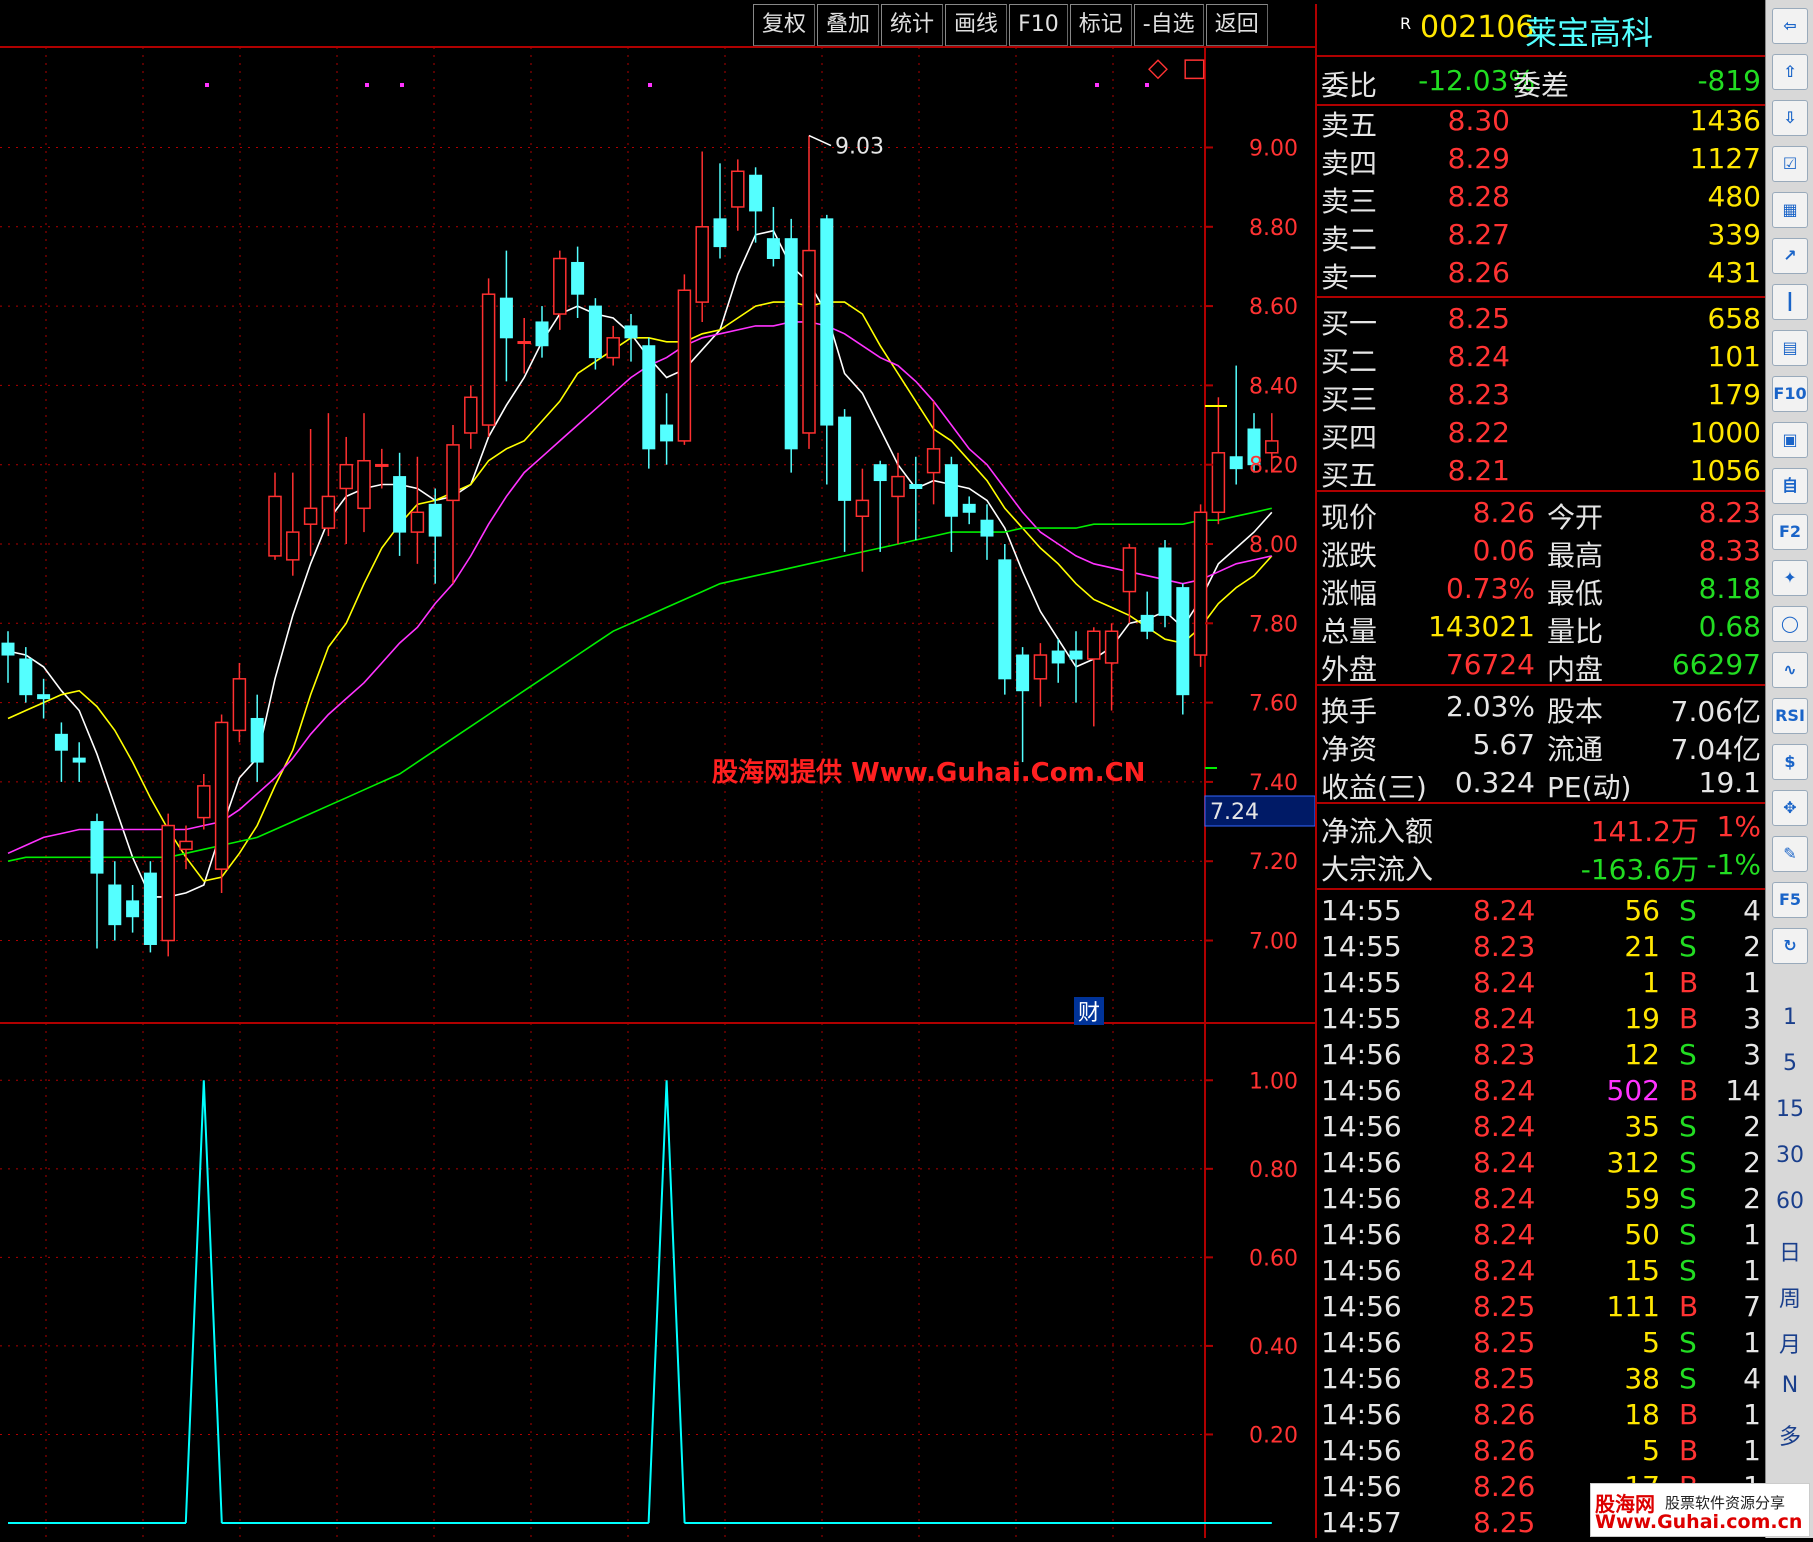 The image size is (1813, 1542). I want to click on info-icon: ▣, so click(1790, 440).